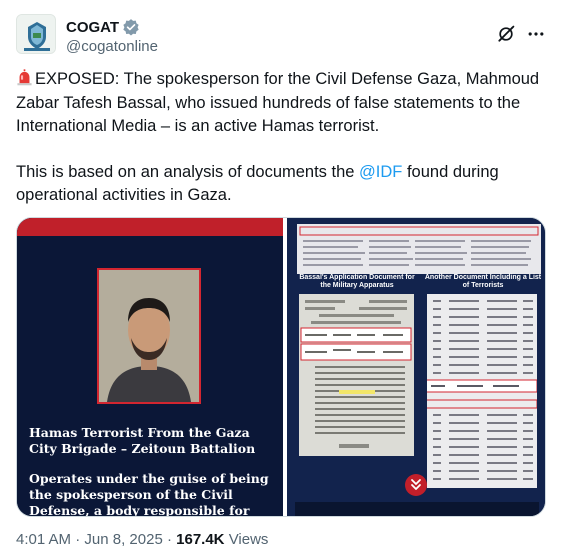 Image resolution: width=562 pixels, height=558 pixels. I want to click on tweet-time: 4:01 AM, so click(43, 539).